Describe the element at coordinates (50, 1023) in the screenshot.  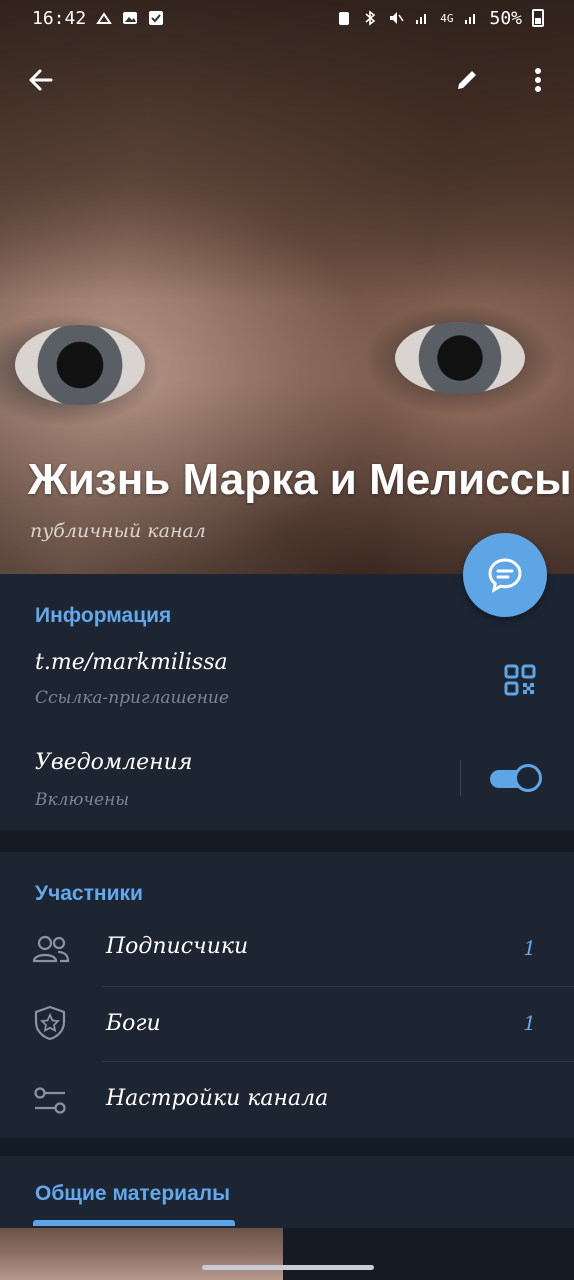
I see `shield-star-icon` at that location.